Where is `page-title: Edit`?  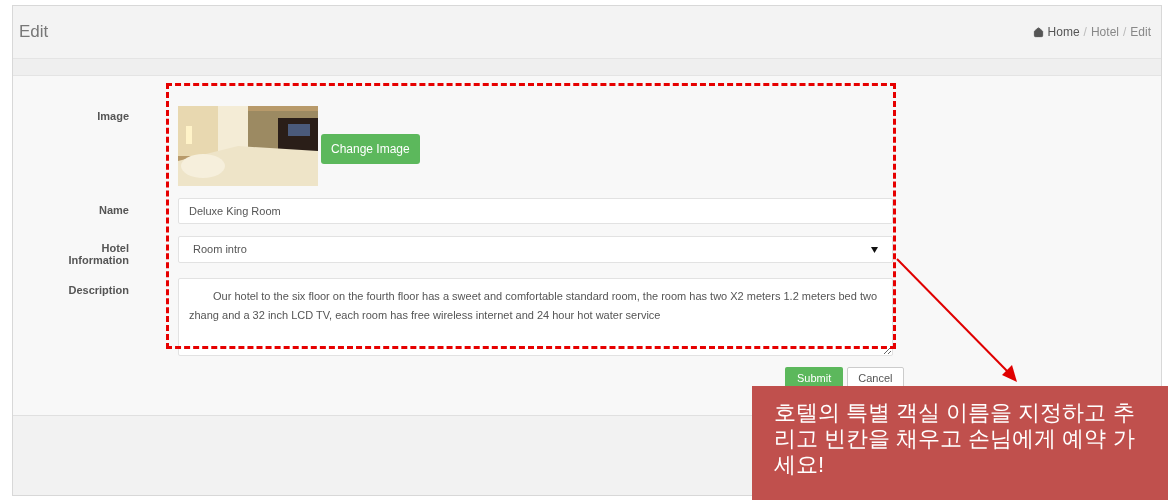
page-title: Edit is located at coordinates (34, 32).